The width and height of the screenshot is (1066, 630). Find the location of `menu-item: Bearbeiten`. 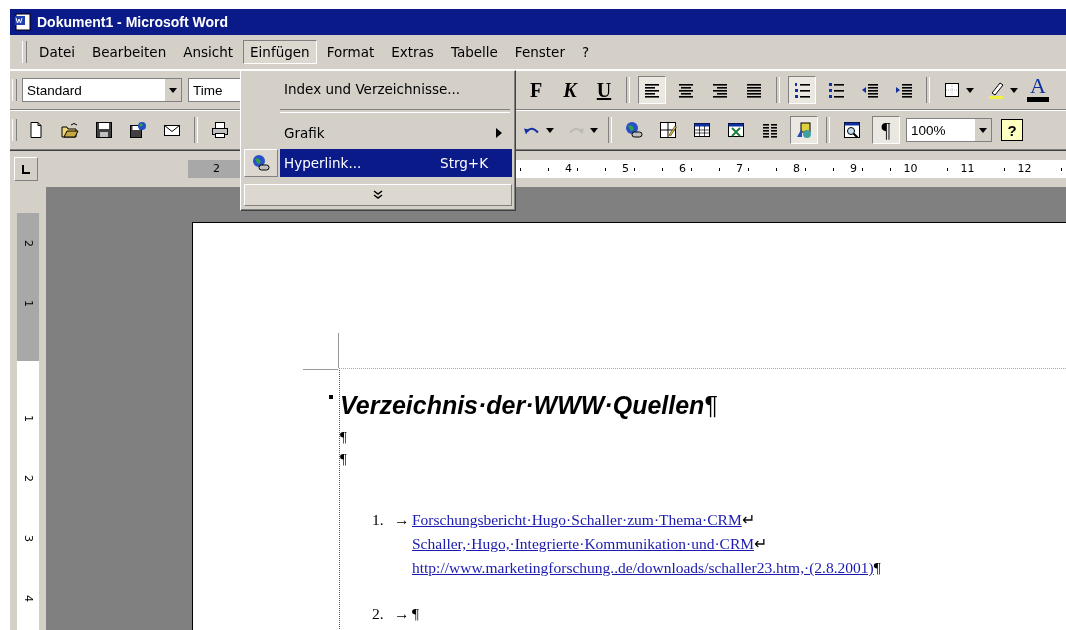

menu-item: Bearbeiten is located at coordinates (129, 52).